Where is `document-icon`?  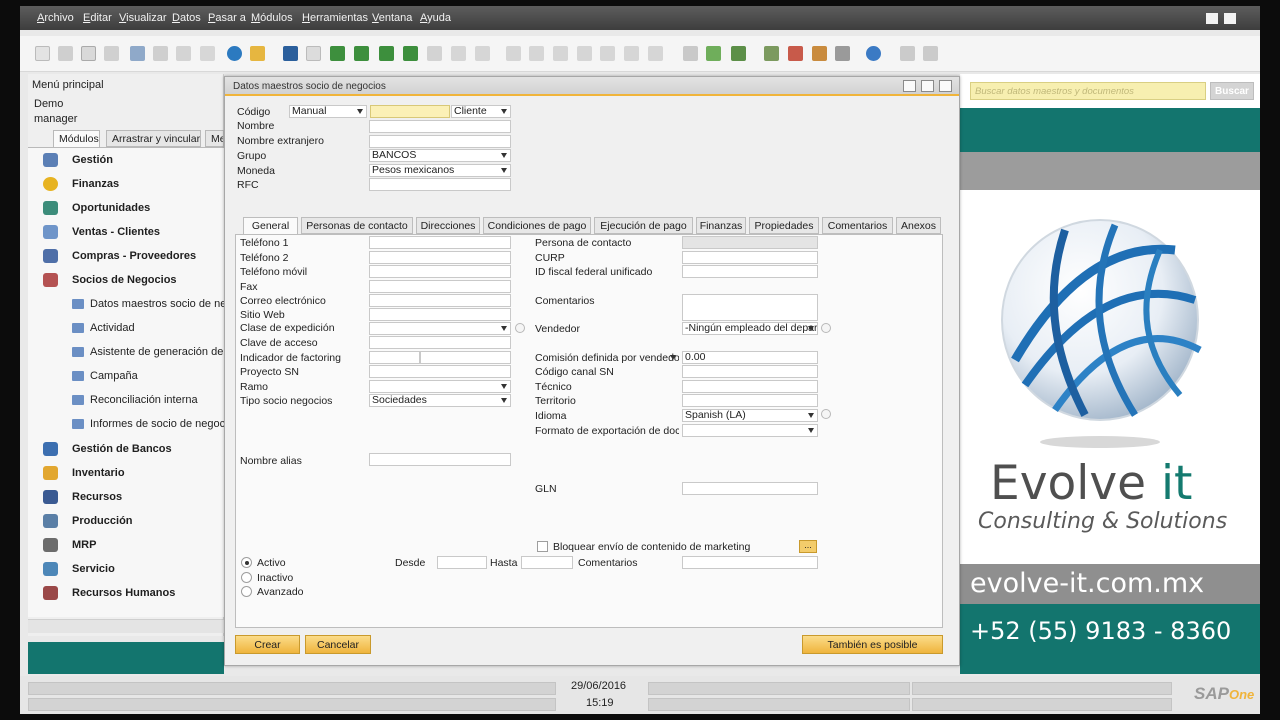 document-icon is located at coordinates (160, 53).